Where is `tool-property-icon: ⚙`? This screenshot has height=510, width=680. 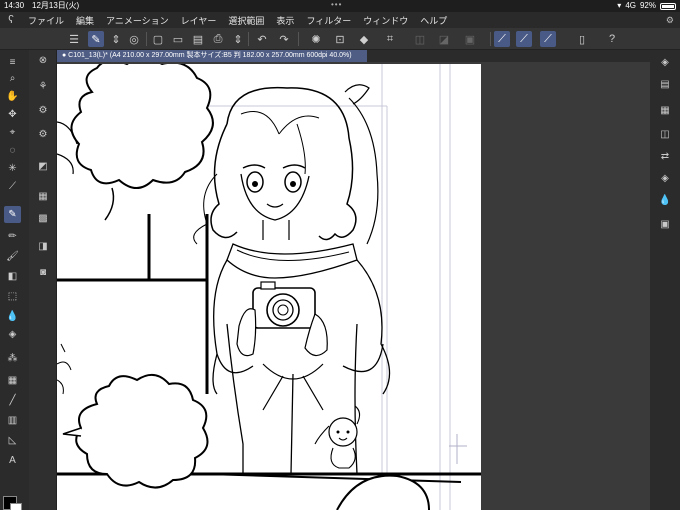
tool-property-icon: ⚙ is located at coordinates (43, 110).